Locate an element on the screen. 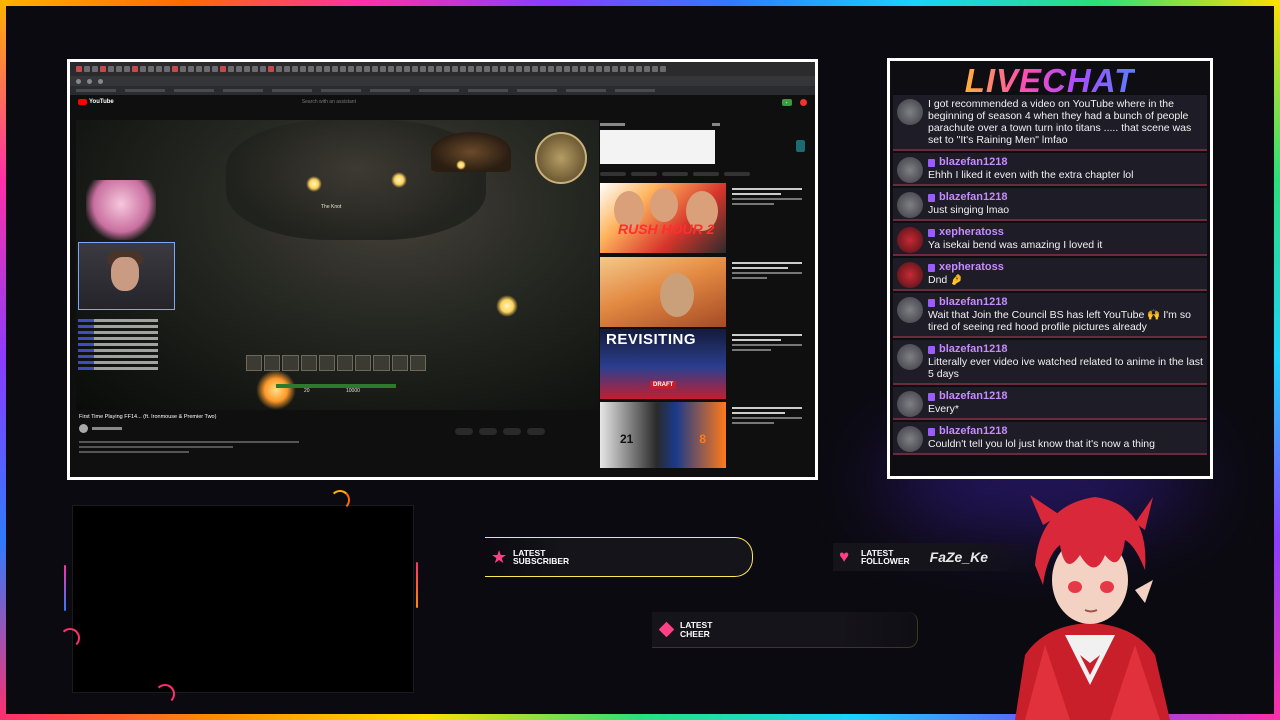 This screenshot has height=720, width=1280. like-button is located at coordinates (464, 431).